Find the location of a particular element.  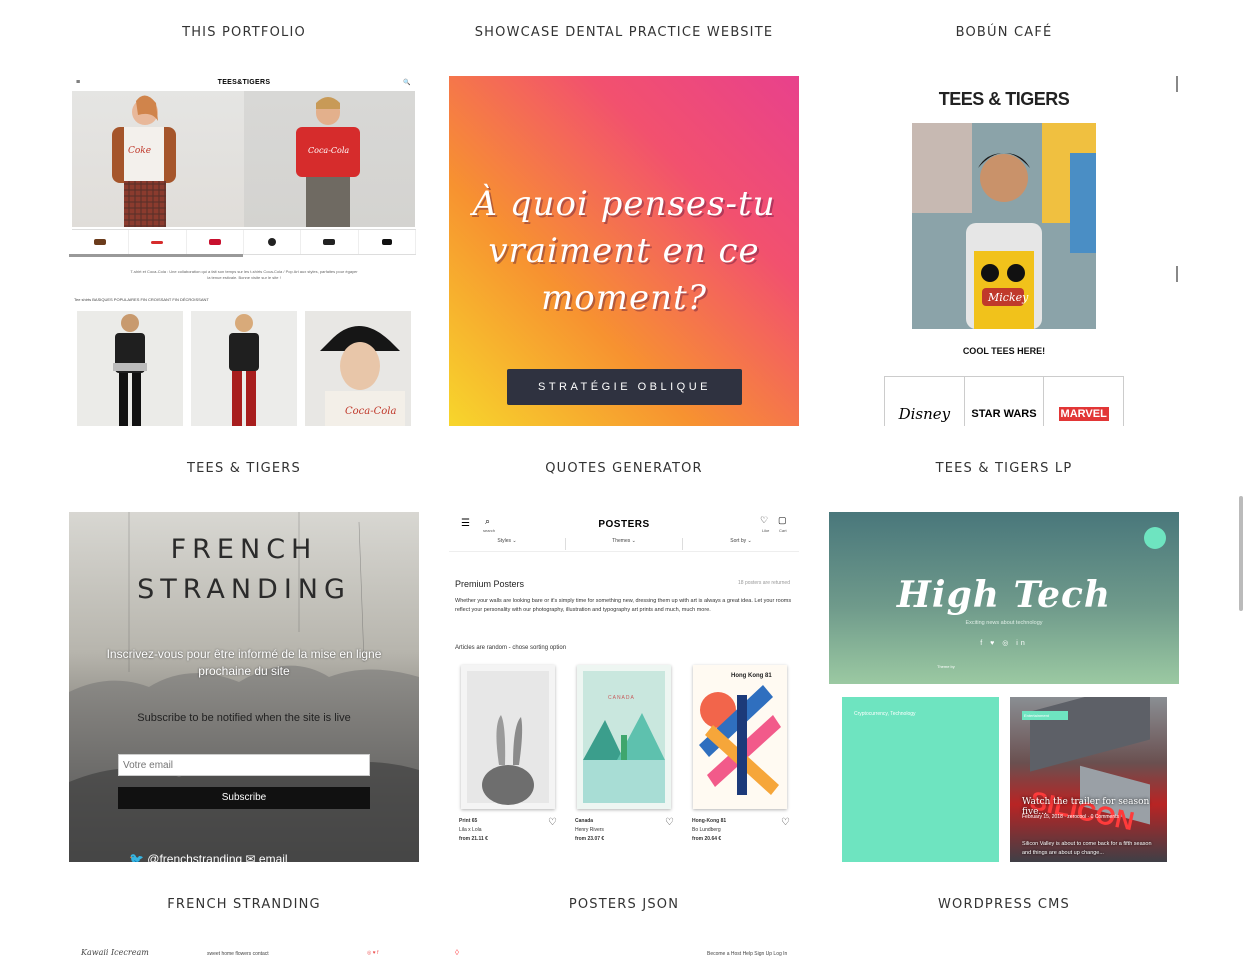

poster-name: Print 65 is located at coordinates (468, 821).